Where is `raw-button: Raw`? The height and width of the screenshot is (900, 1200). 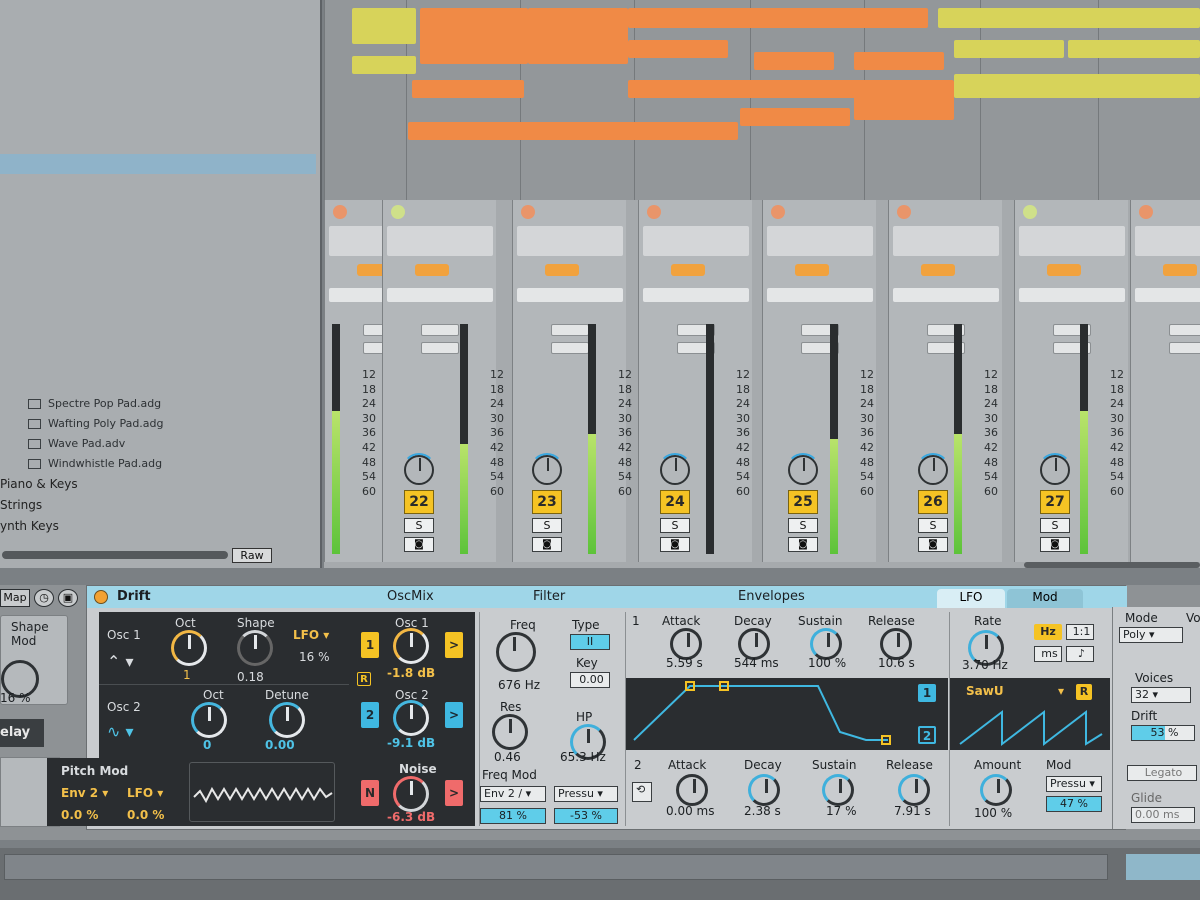
raw-button: Raw is located at coordinates (252, 555).